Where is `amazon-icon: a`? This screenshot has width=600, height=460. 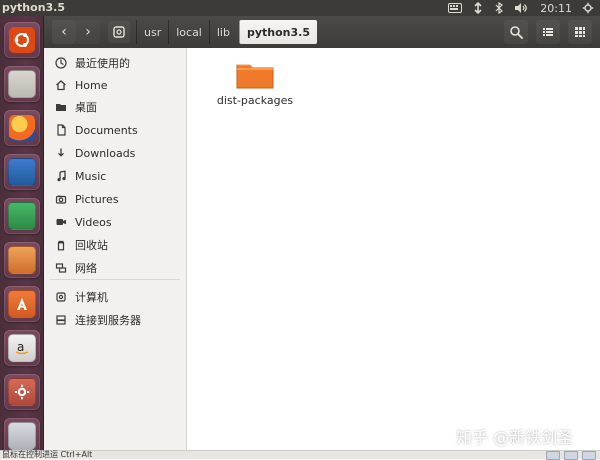 amazon-icon: a is located at coordinates (22, 348).